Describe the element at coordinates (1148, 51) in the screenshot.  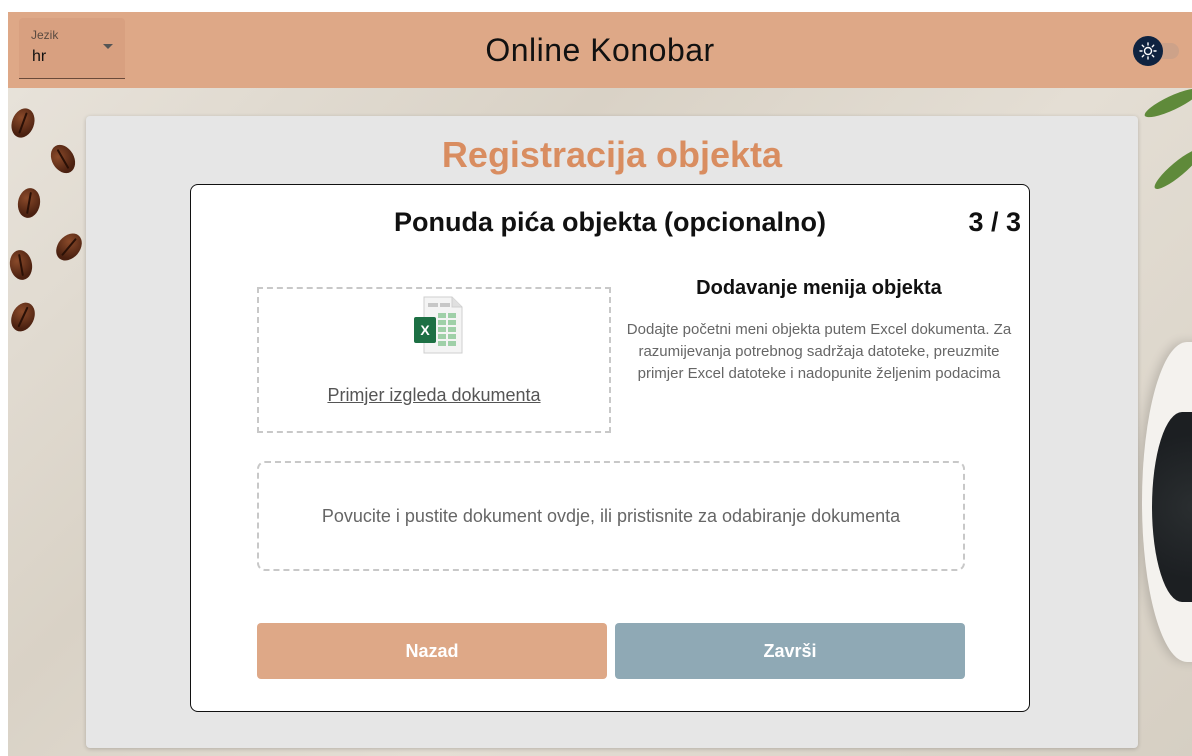
I see `sun-icon` at that location.